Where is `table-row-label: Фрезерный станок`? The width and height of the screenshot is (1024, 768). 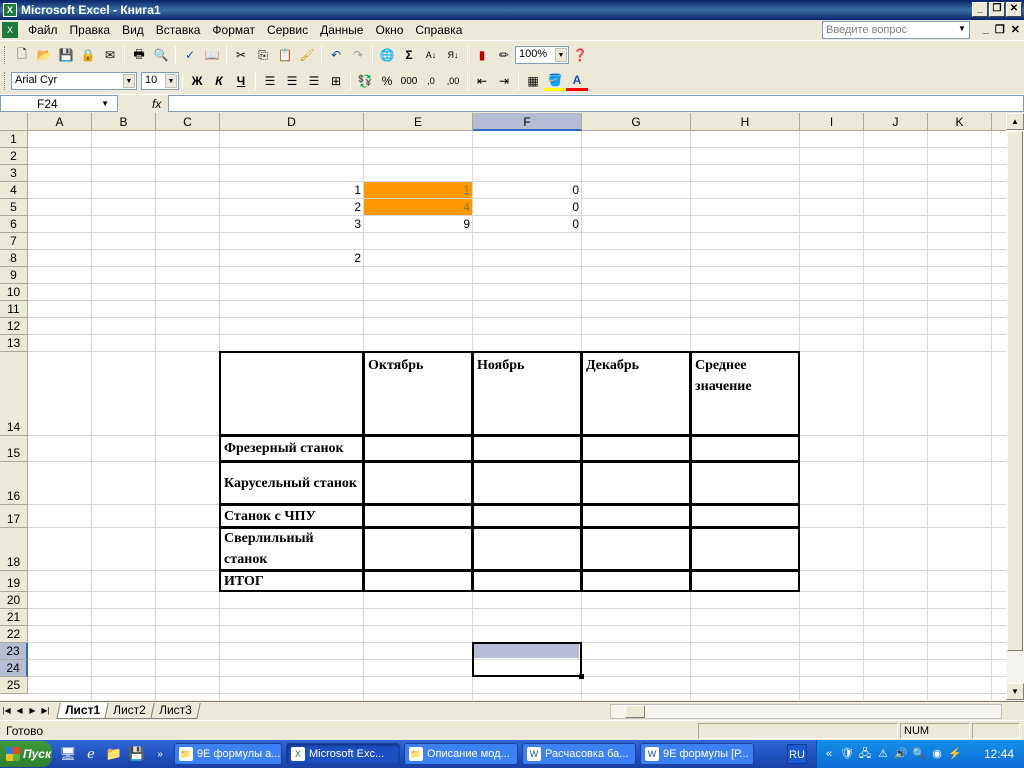
table-row-label: Фрезерный станок is located at coordinates (291, 448).